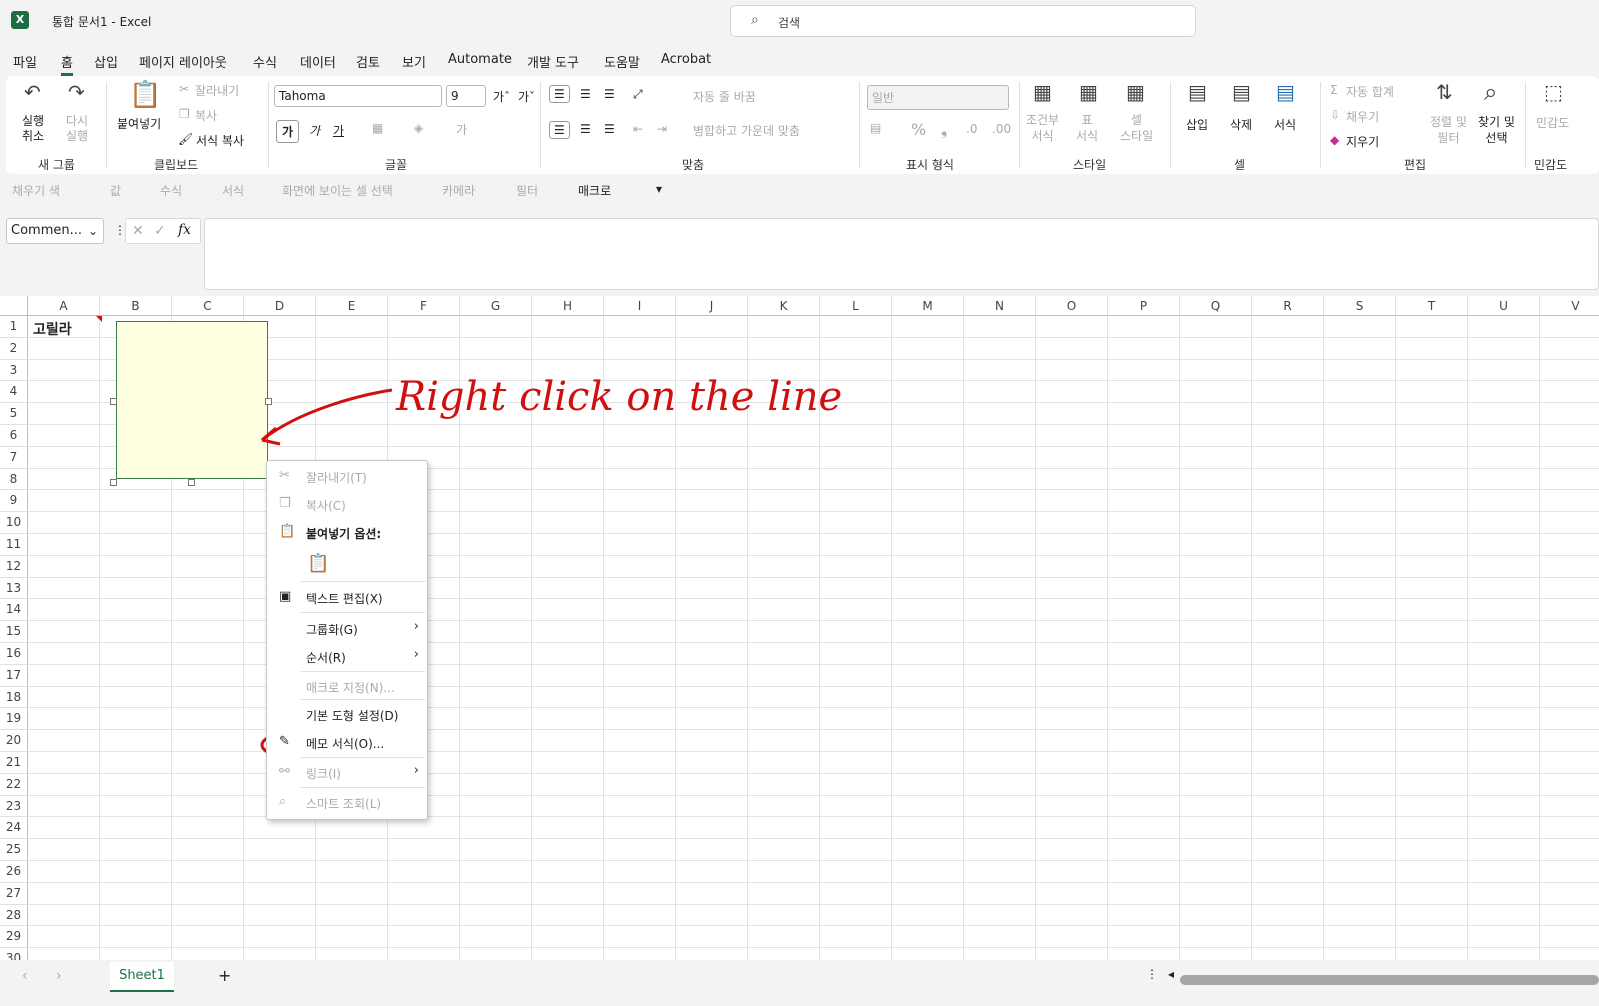 Image resolution: width=1599 pixels, height=1006 pixels. I want to click on menu-item-order: 순서(R) ›, so click(347, 656).